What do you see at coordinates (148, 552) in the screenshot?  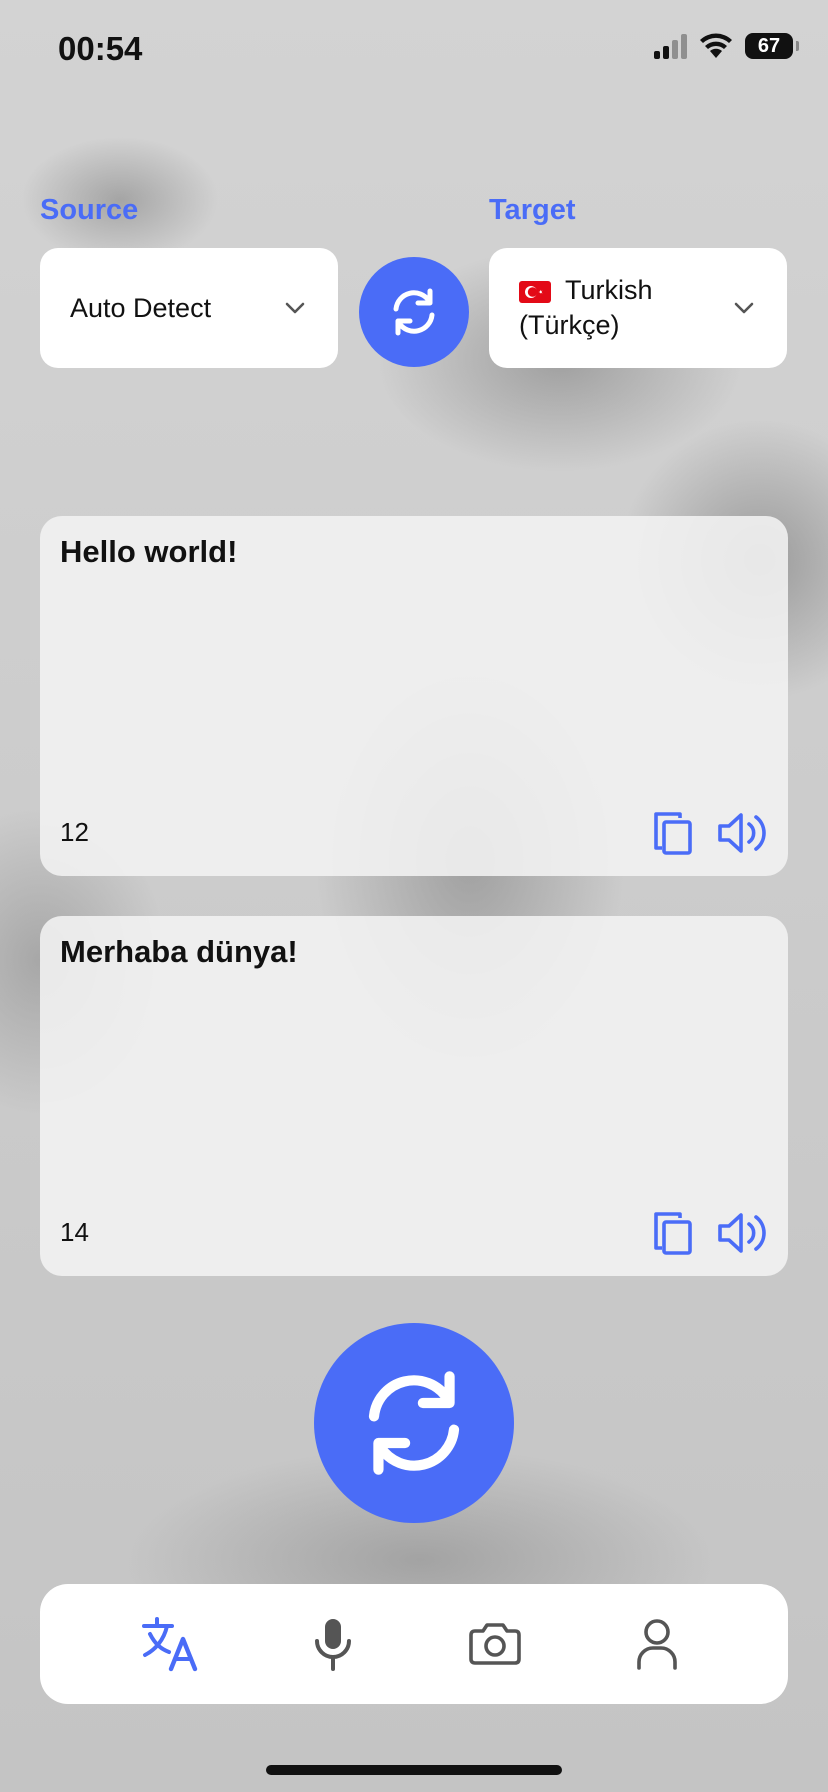 I see `source-text-input: Hello world!` at bounding box center [148, 552].